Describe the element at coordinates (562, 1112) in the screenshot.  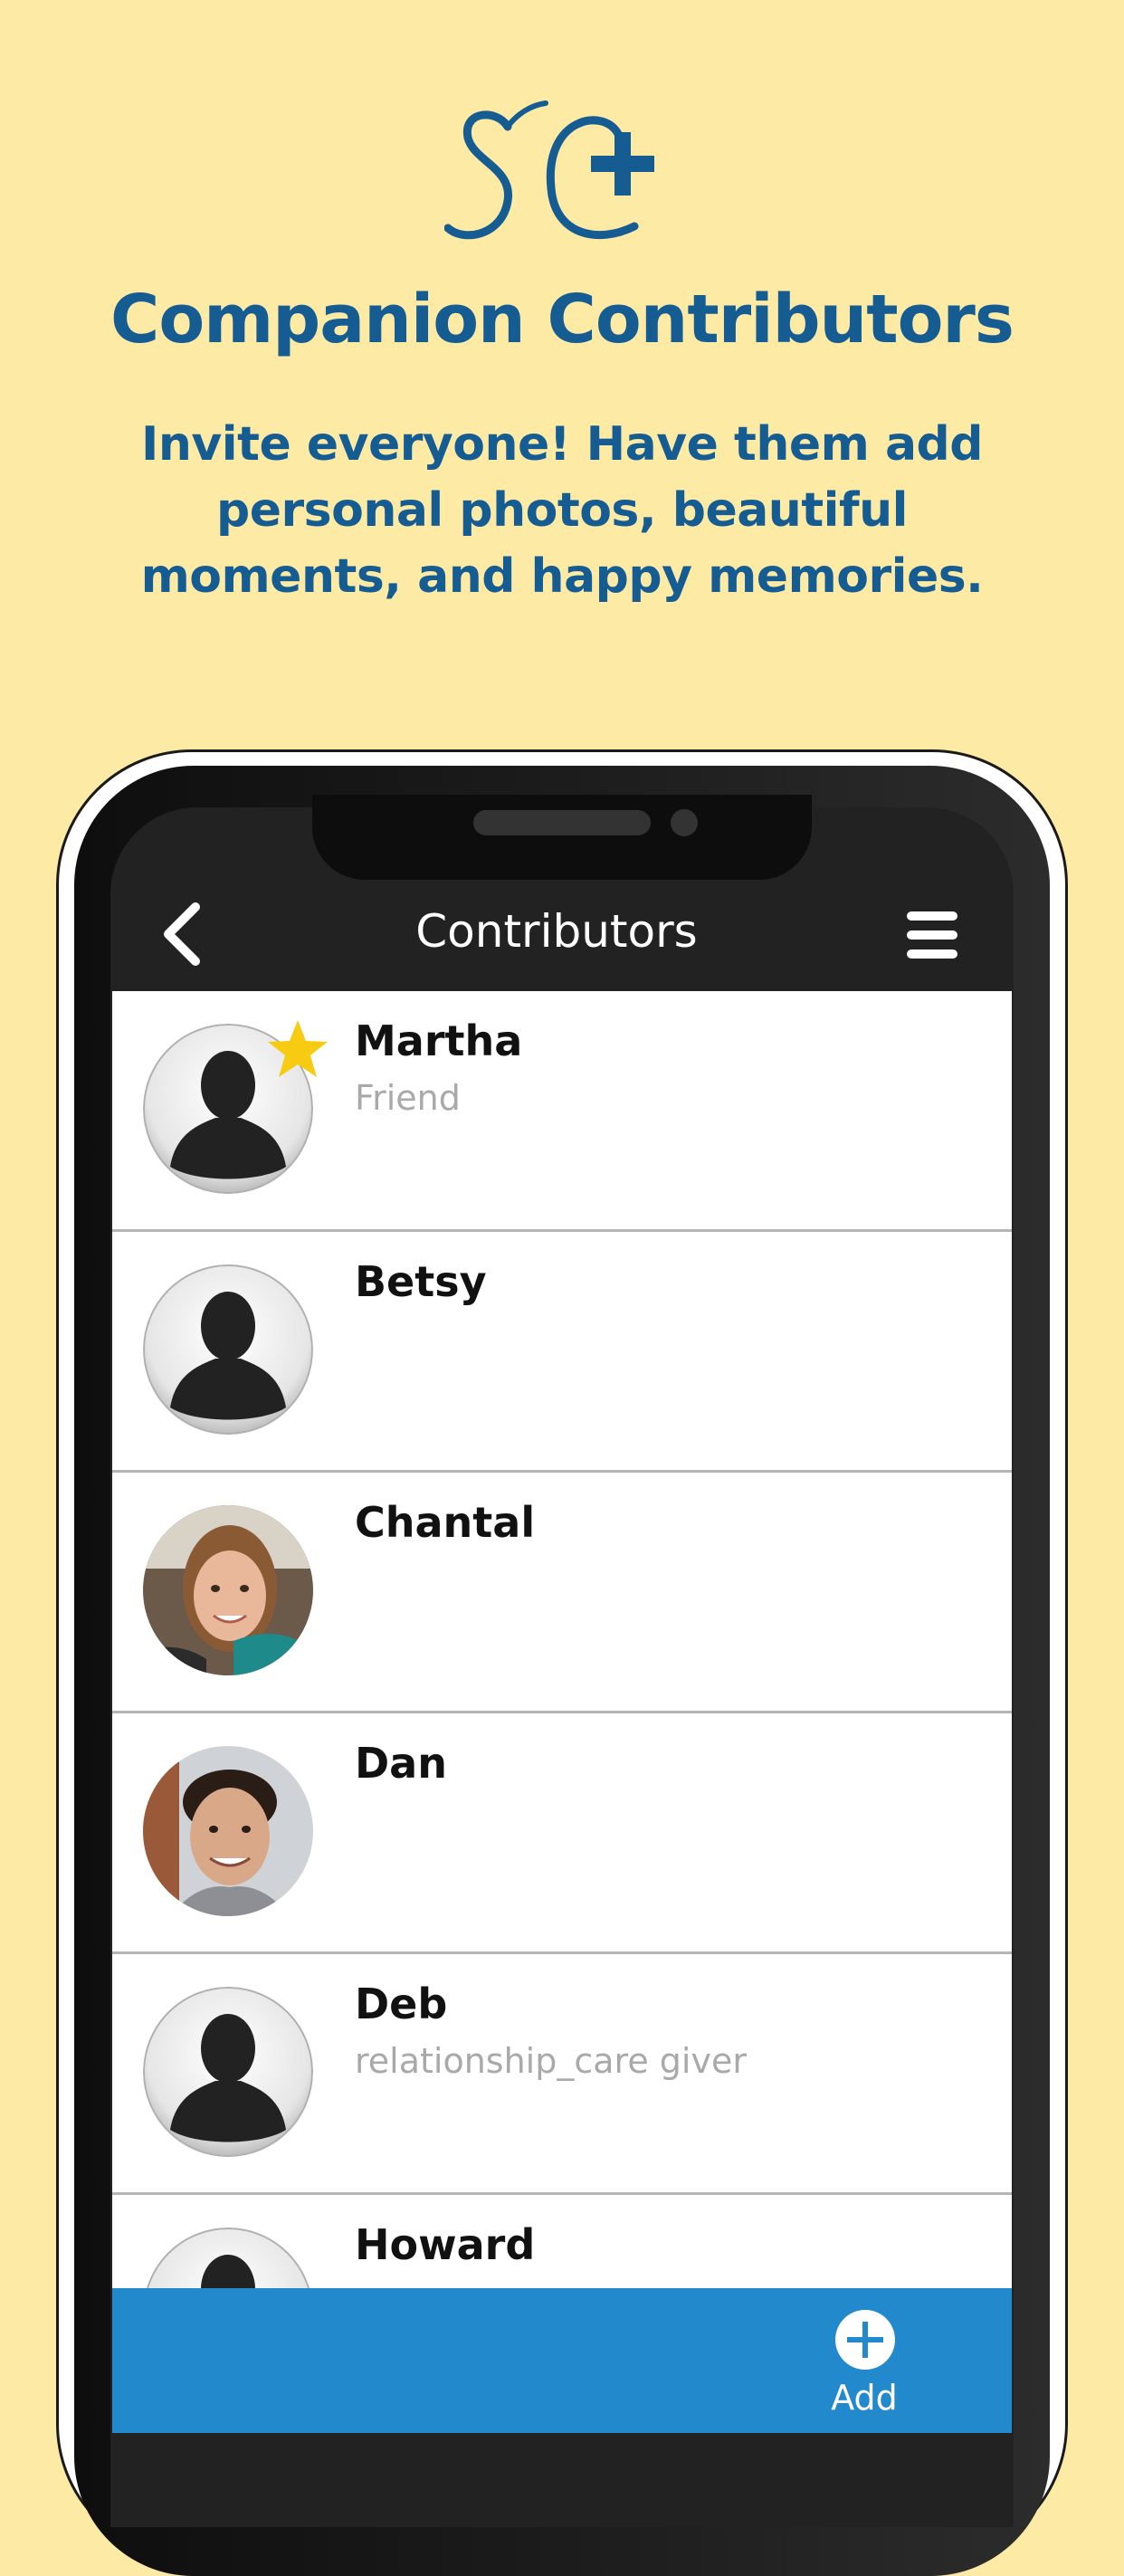
I see `list-item: Martha Friend` at that location.